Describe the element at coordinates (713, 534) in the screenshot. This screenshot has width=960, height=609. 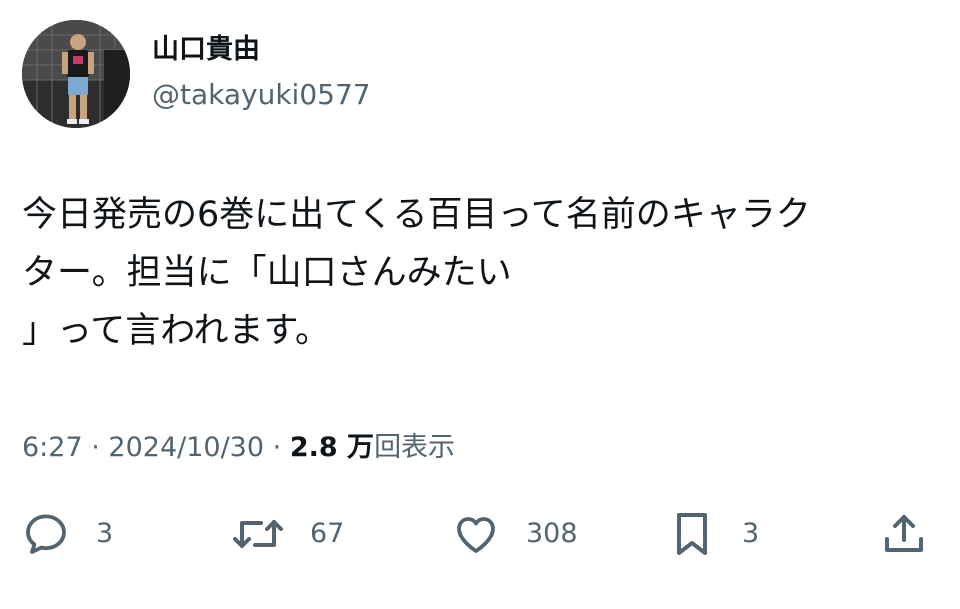
I see `bookmark-button: 3` at that location.